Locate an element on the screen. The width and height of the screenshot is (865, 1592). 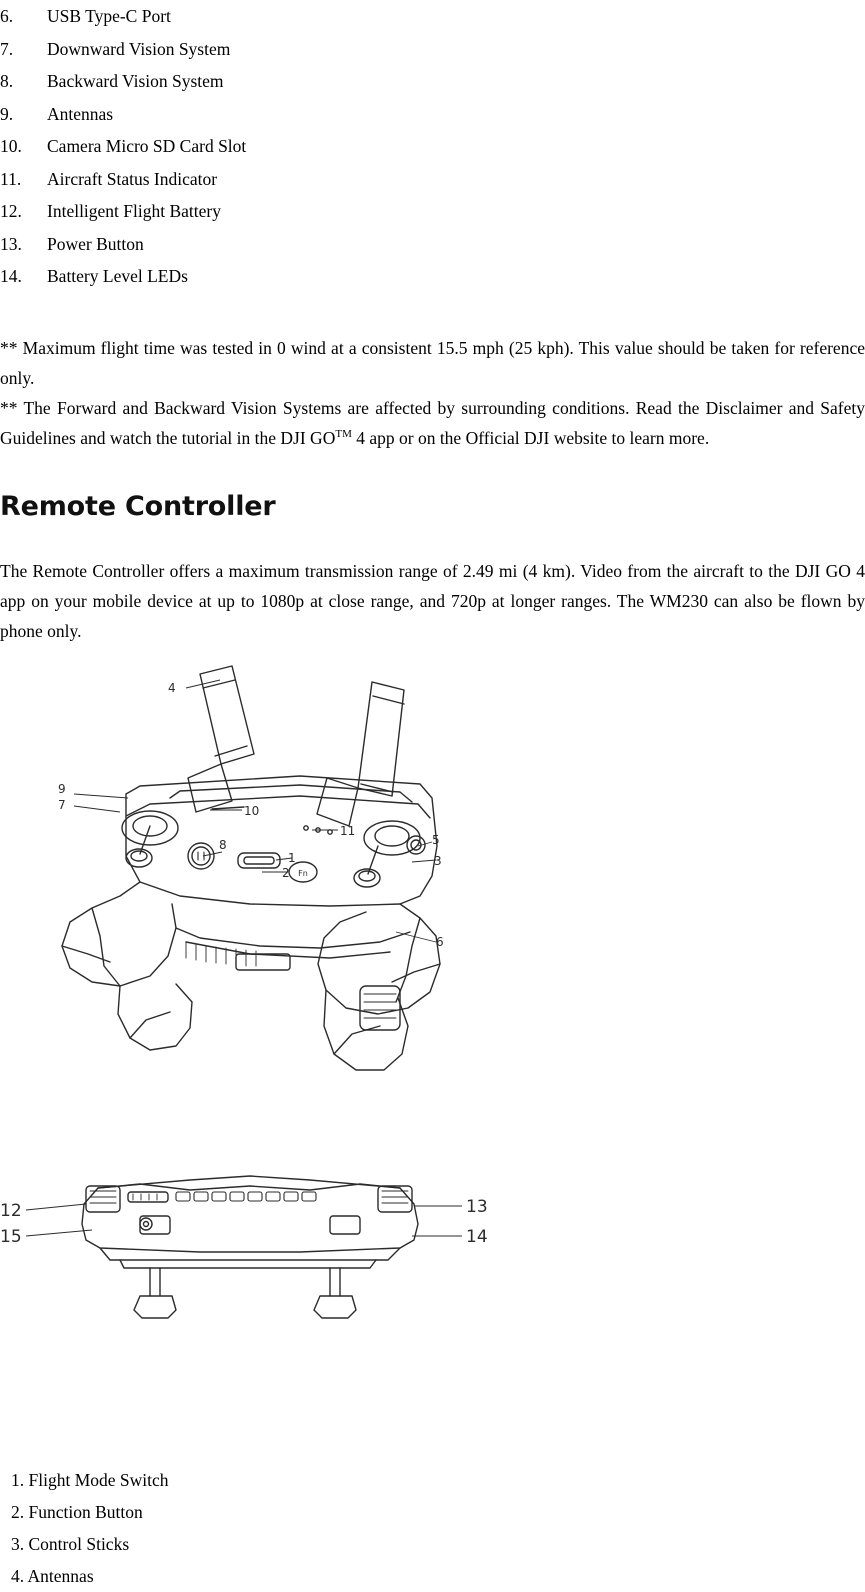
callout-1: 1 is located at coordinates (292, 858).